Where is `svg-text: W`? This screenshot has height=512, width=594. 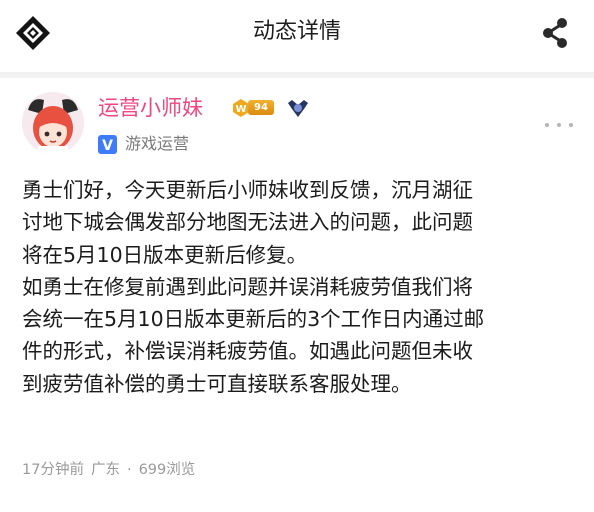
svg-text: W is located at coordinates (240, 109).